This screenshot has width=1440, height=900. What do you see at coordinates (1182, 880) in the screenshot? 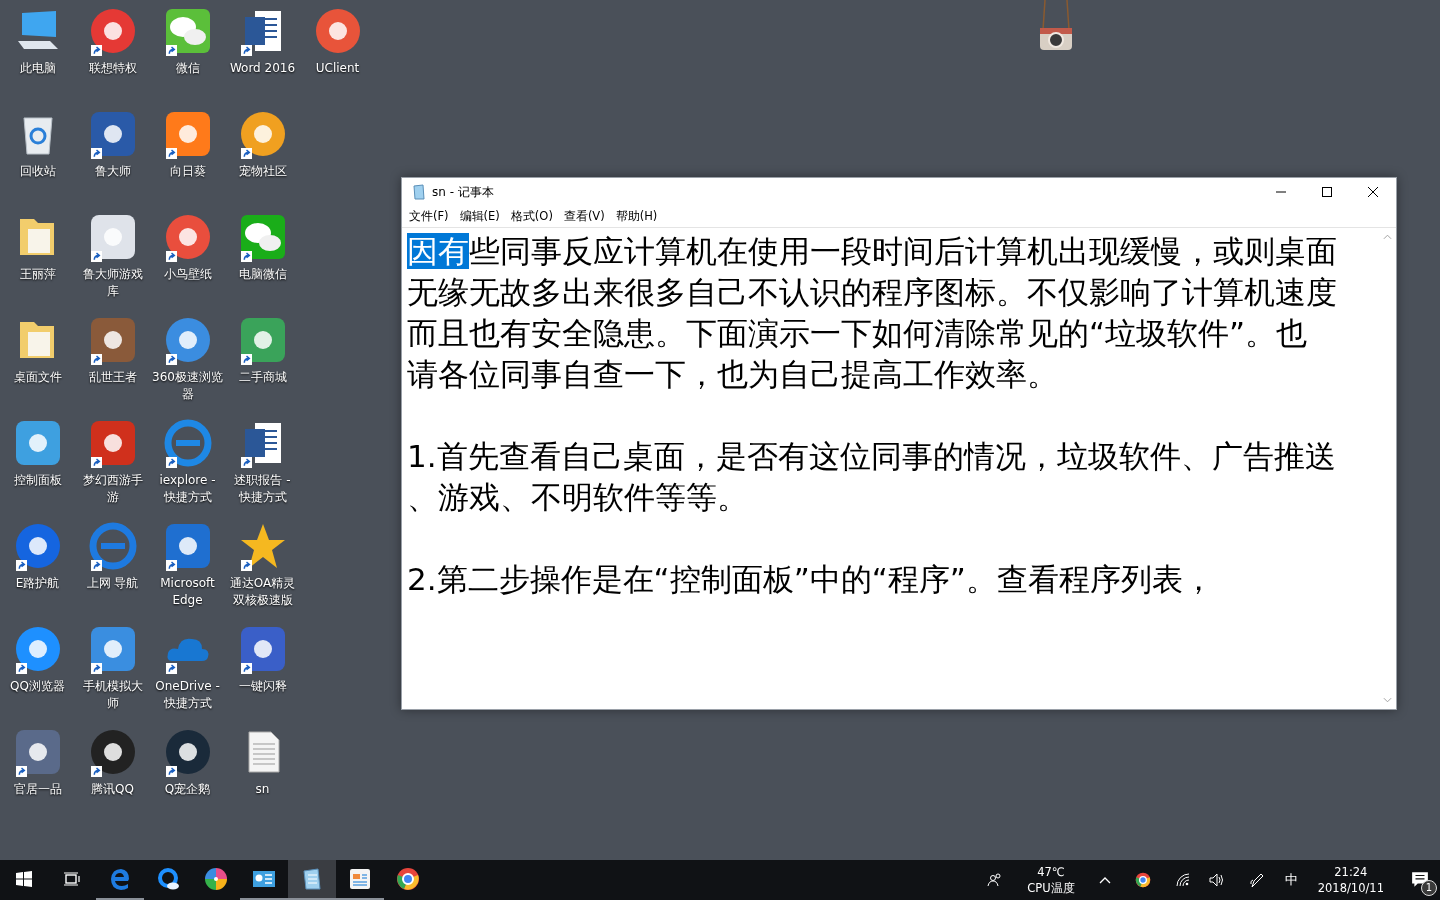
I see `wifi-icon` at bounding box center [1182, 880].